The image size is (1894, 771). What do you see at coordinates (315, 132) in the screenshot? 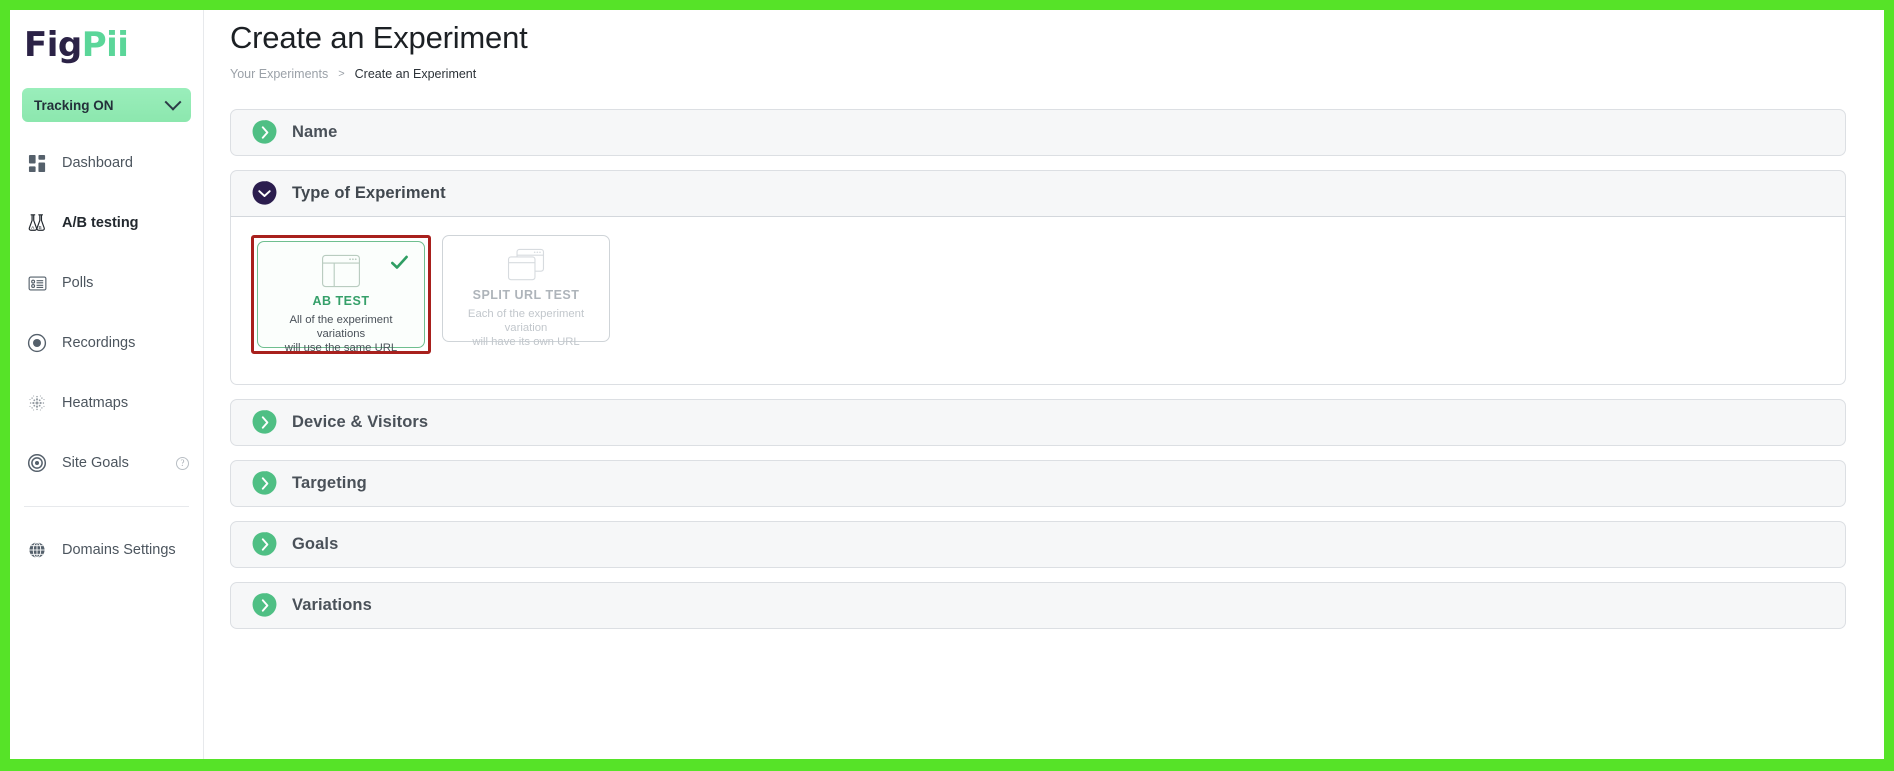
I see `accordion-title: Name` at bounding box center [315, 132].